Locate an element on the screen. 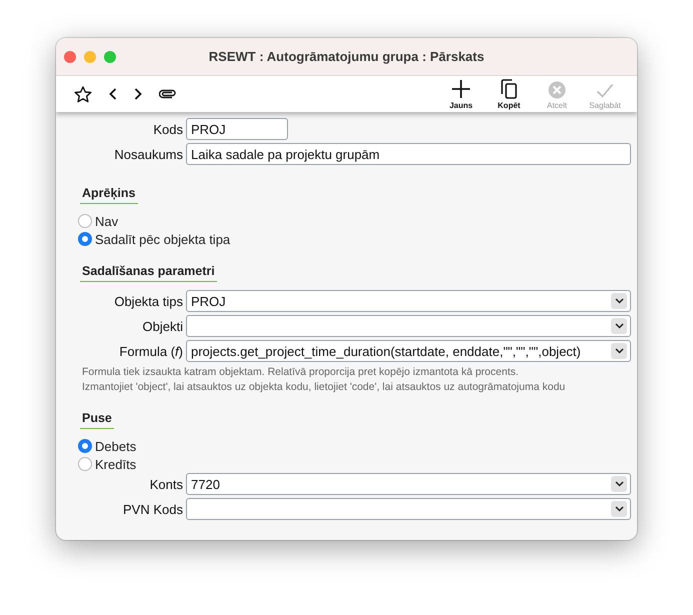 This screenshot has width=693, height=615. hint-text: Izmantojiet 'object', lai atsauktos uz objekta kodu, lietojiet 'code', lai atsauktos uz autogrāmatojuma kodu is located at coordinates (323, 387).